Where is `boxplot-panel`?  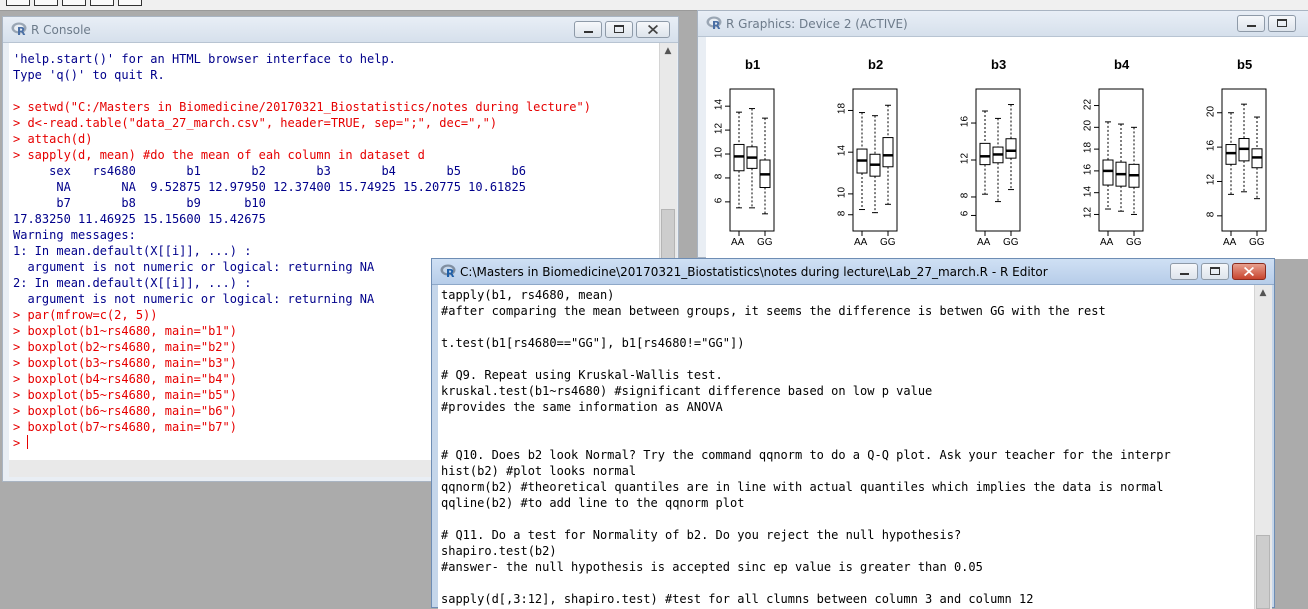
boxplot-panel is located at coordinates (996, 162).